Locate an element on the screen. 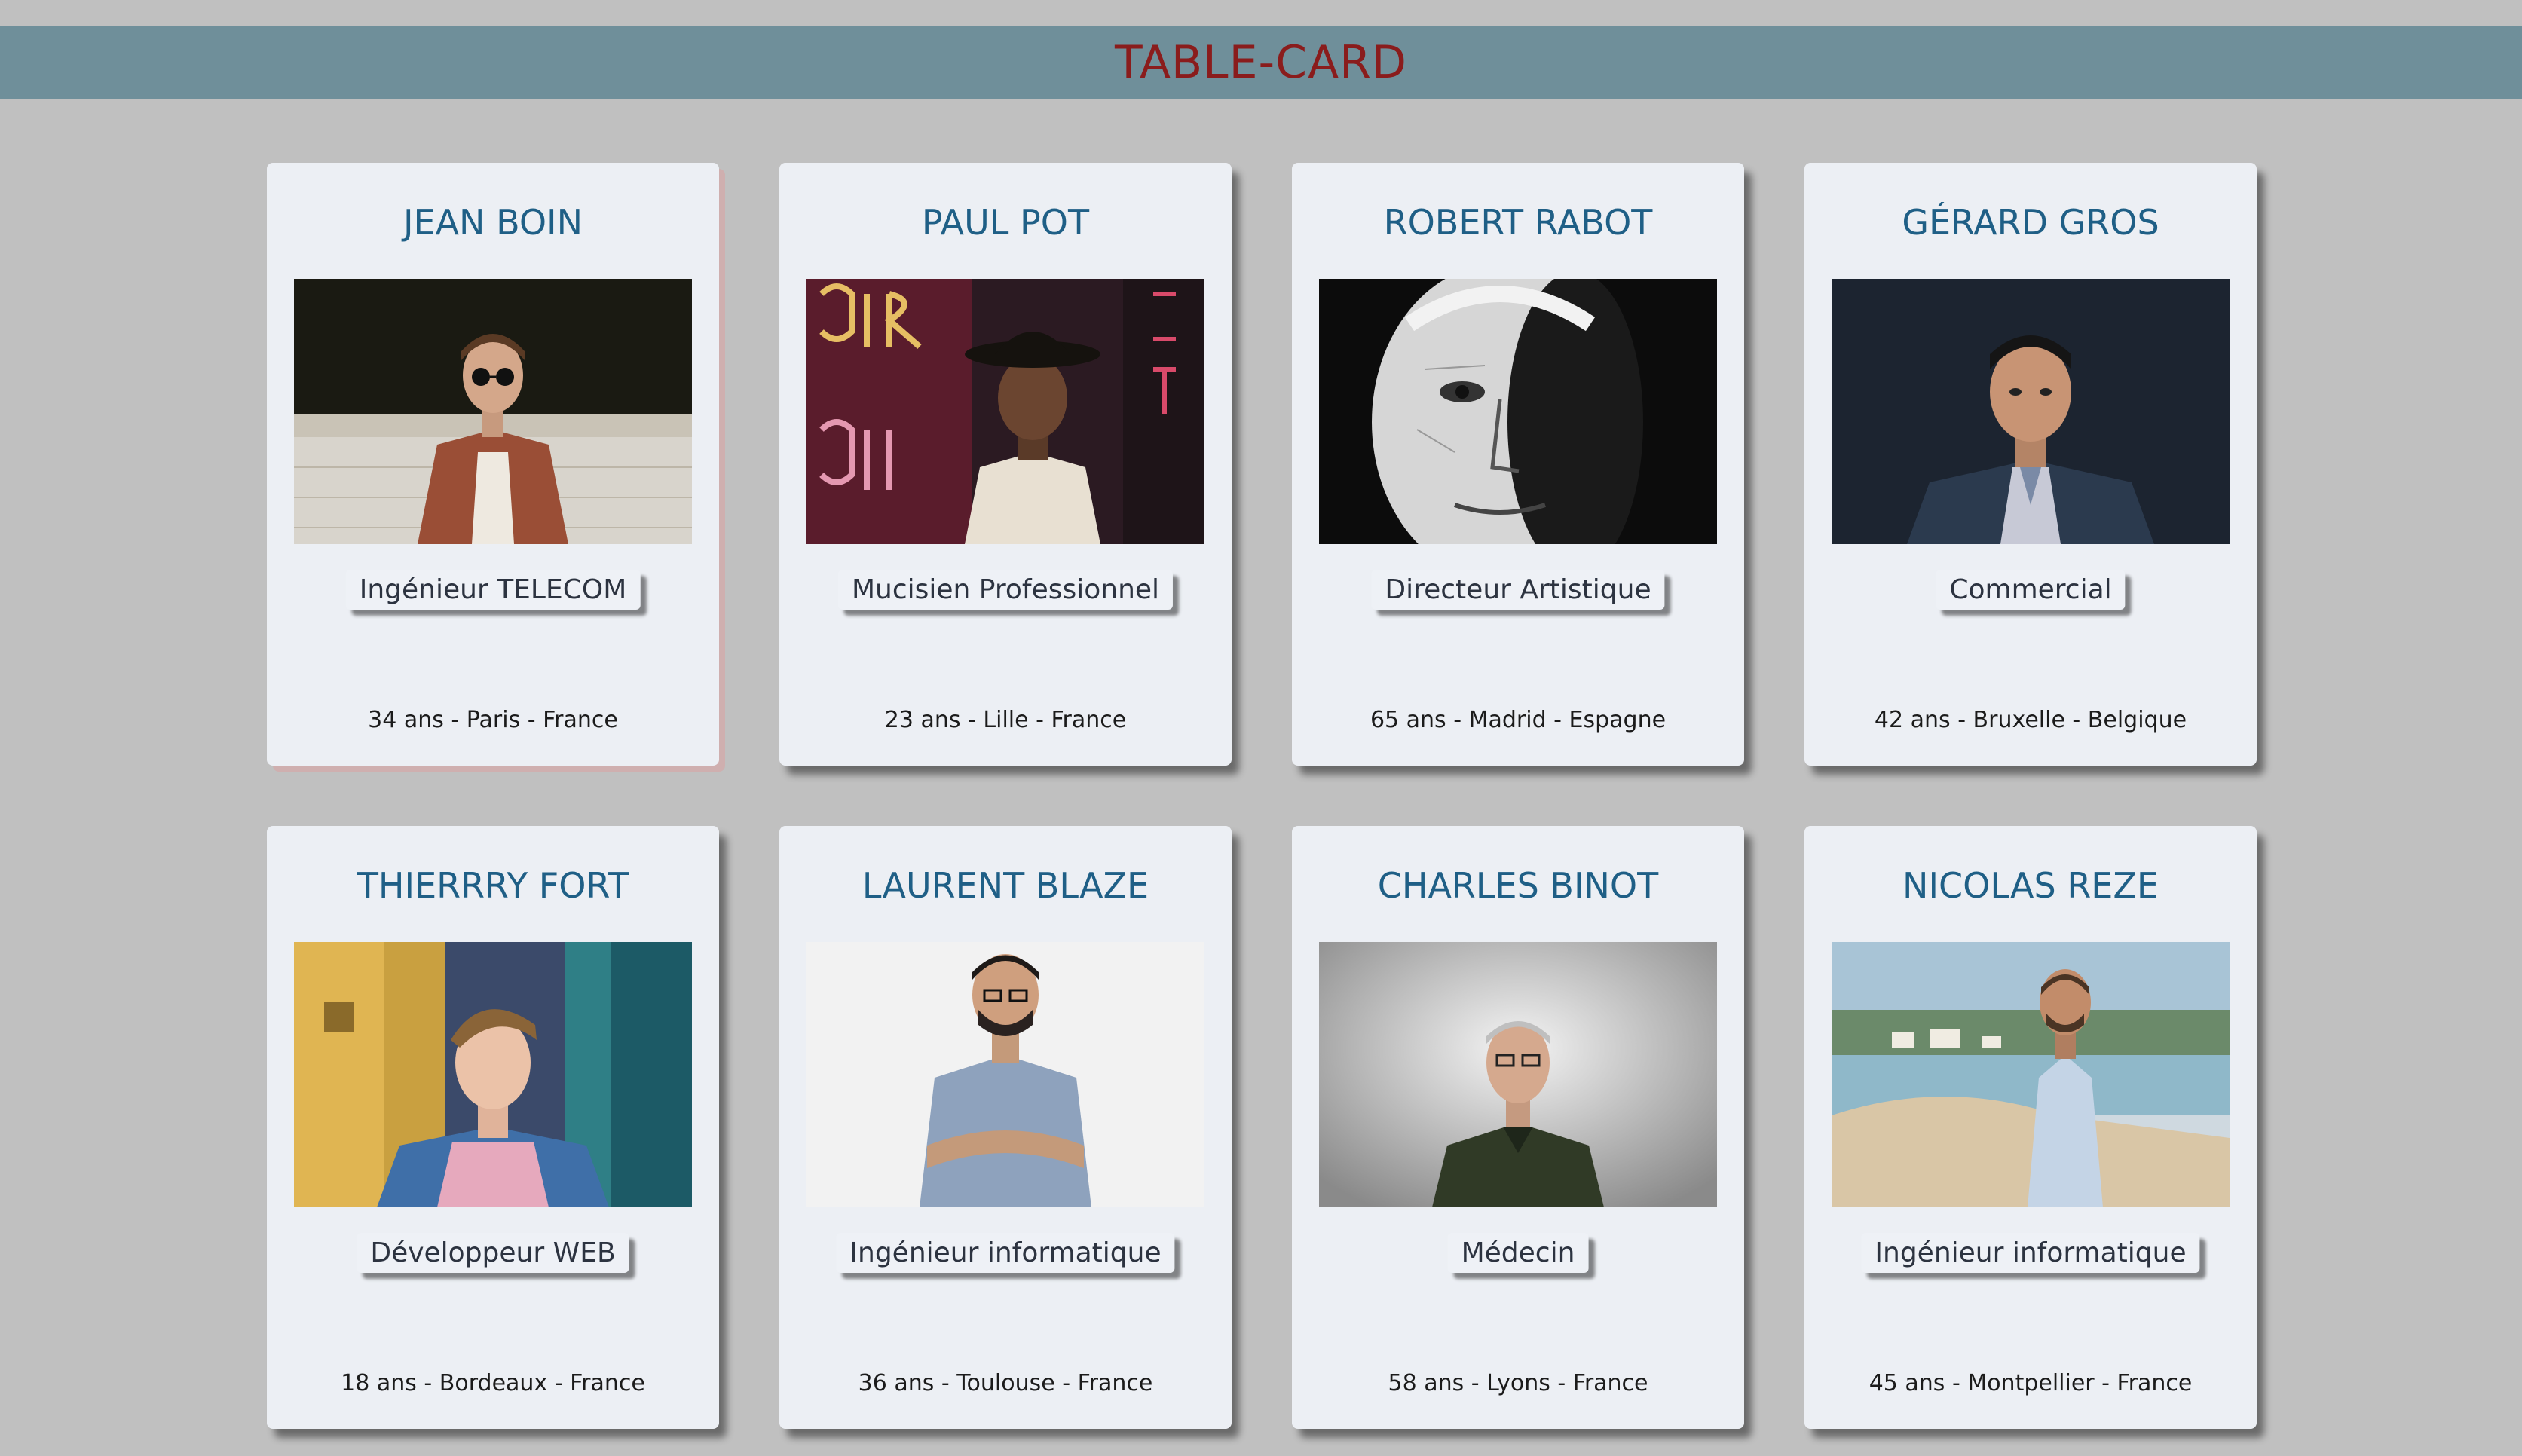 Image resolution: width=2522 pixels, height=1456 pixels. job-badge: Ingénieur TELECOM is located at coordinates (493, 590).